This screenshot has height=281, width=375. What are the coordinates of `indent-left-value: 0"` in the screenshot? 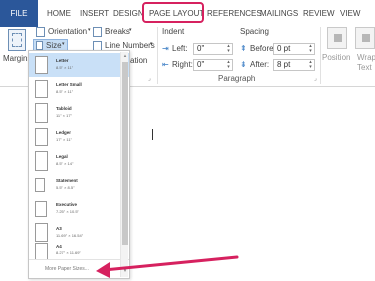 It's located at (201, 48).